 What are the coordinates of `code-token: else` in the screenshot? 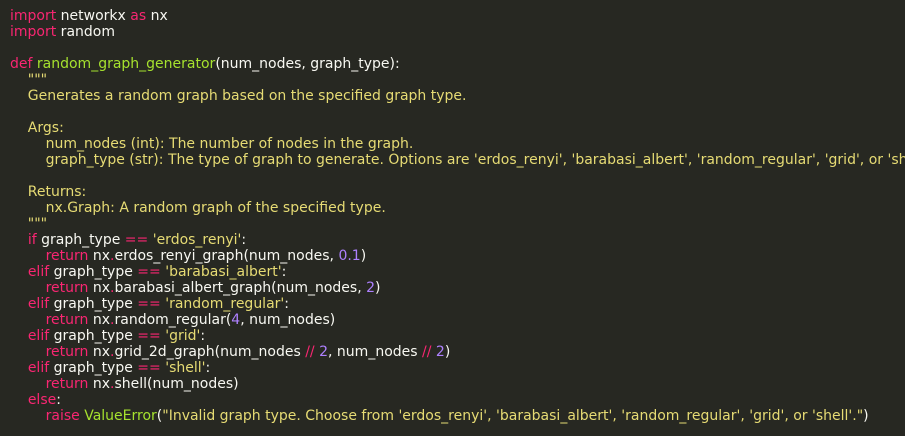 It's located at (42, 400).